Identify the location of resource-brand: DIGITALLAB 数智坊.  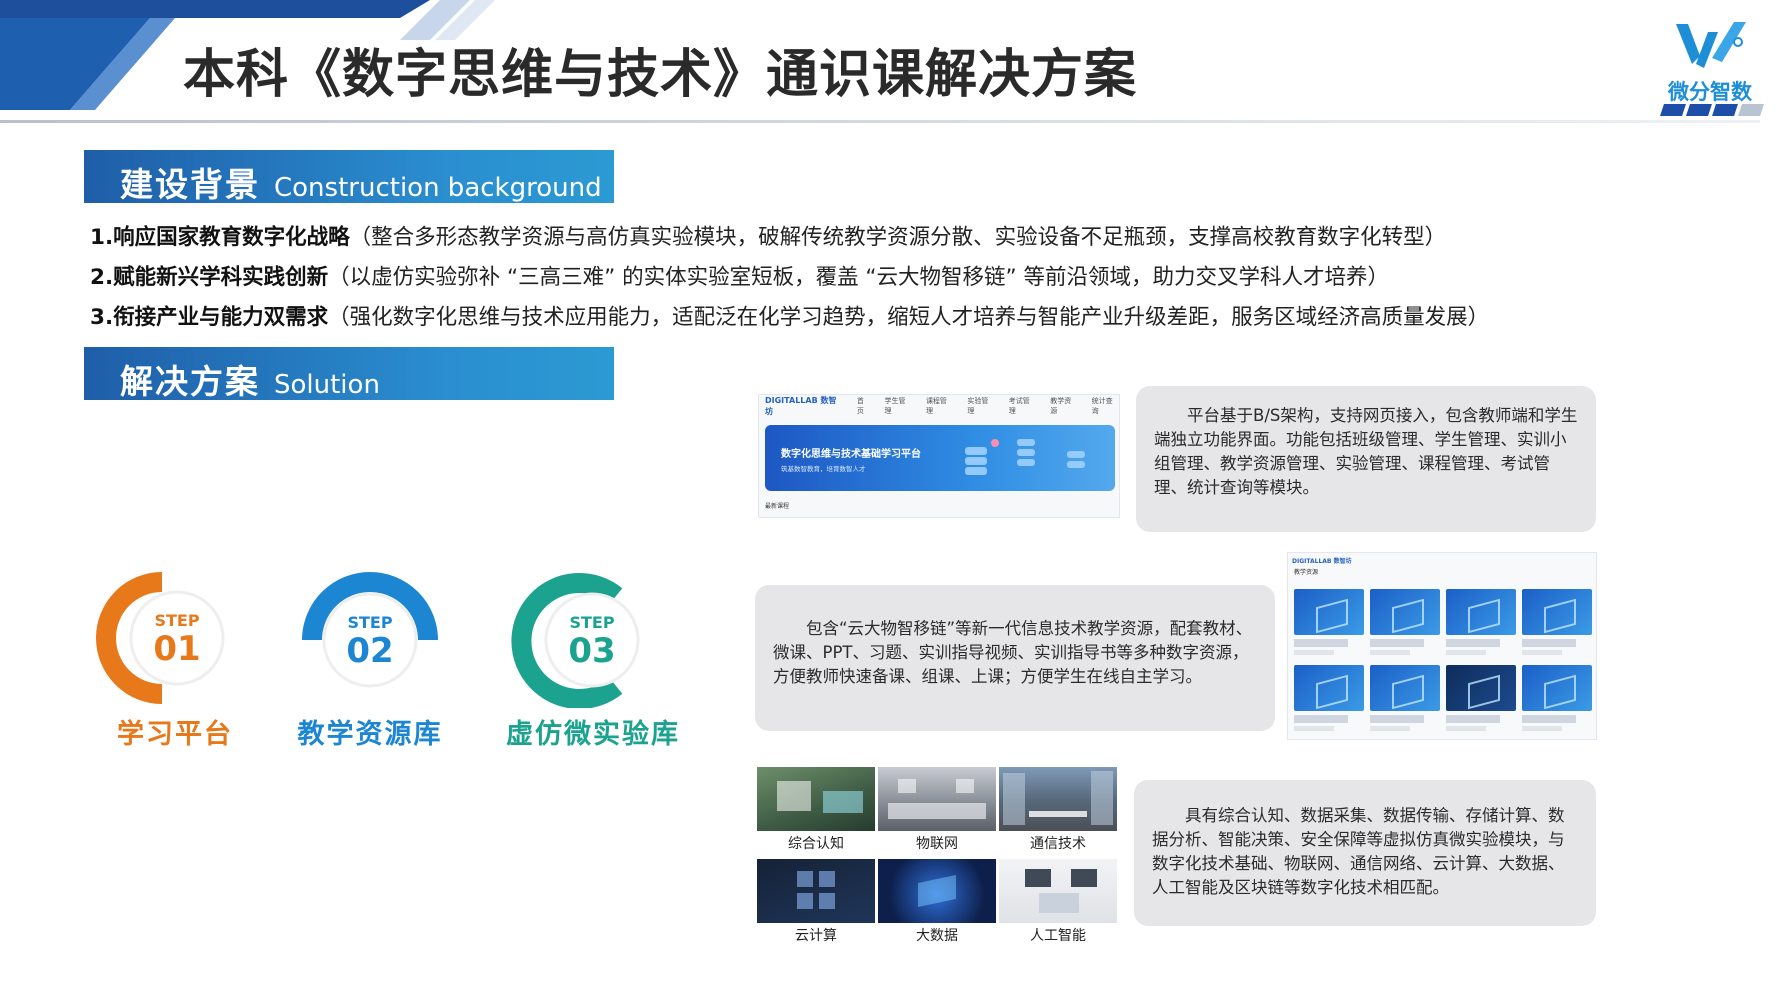
(1322, 561).